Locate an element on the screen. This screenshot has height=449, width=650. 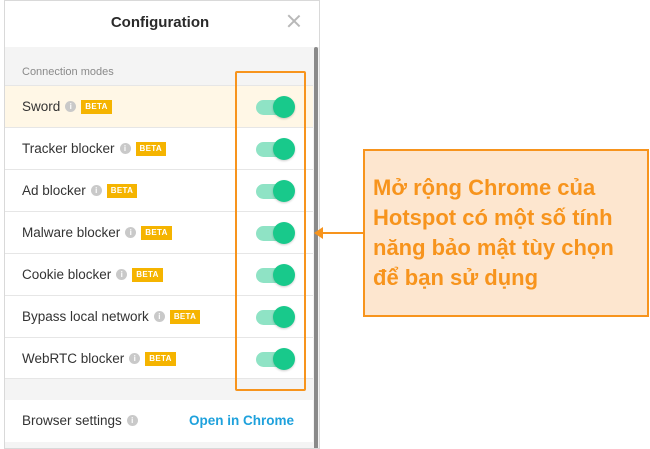
scroll-thumb is located at coordinates (316, 247).